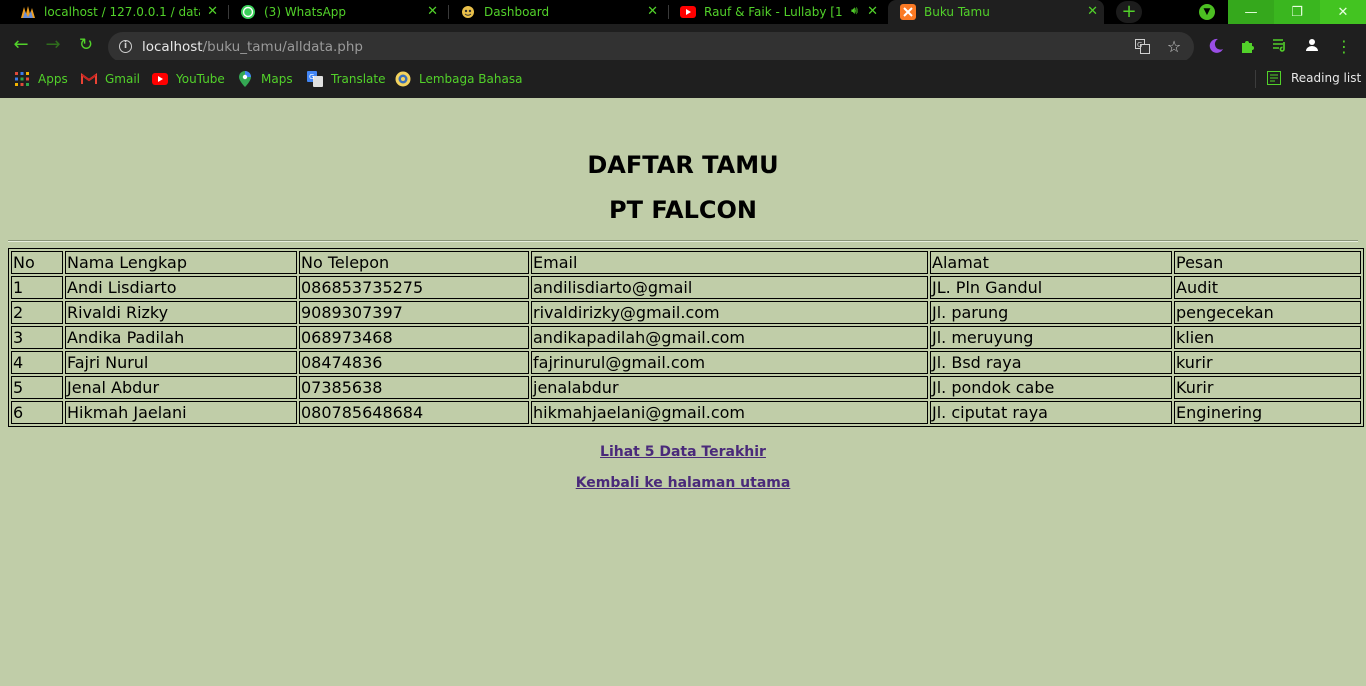 The width and height of the screenshot is (1366, 686). Describe the element at coordinates (1251, 12) in the screenshot. I see `minimize-button: —` at that location.